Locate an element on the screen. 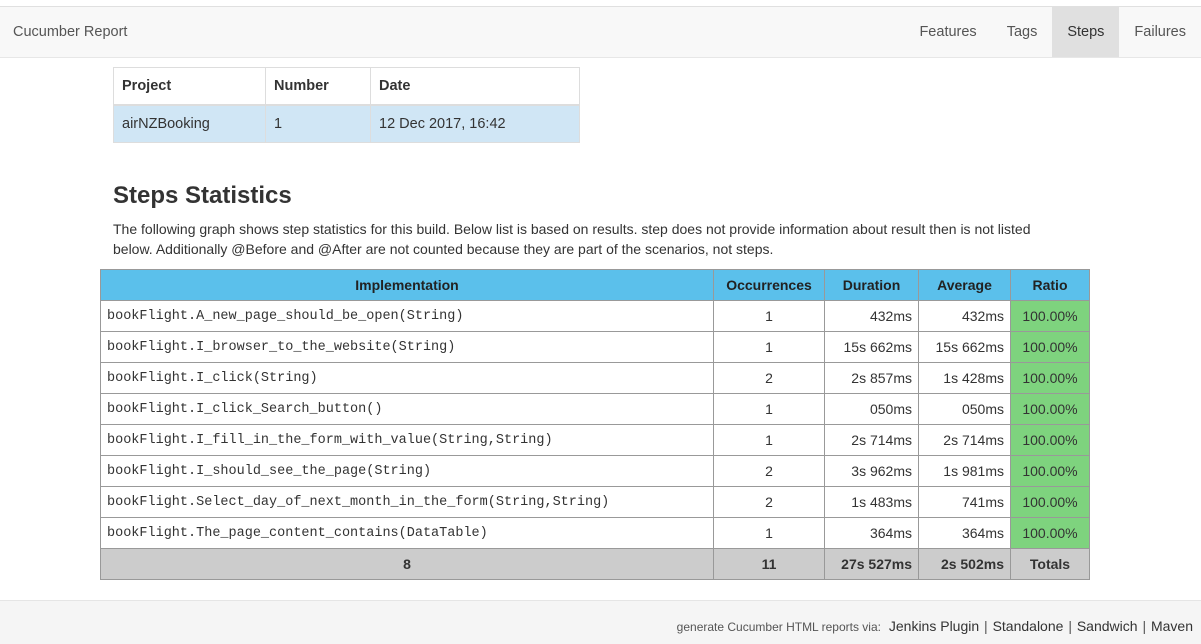 The height and width of the screenshot is (644, 1201). step-average: 050ms is located at coordinates (964, 409).